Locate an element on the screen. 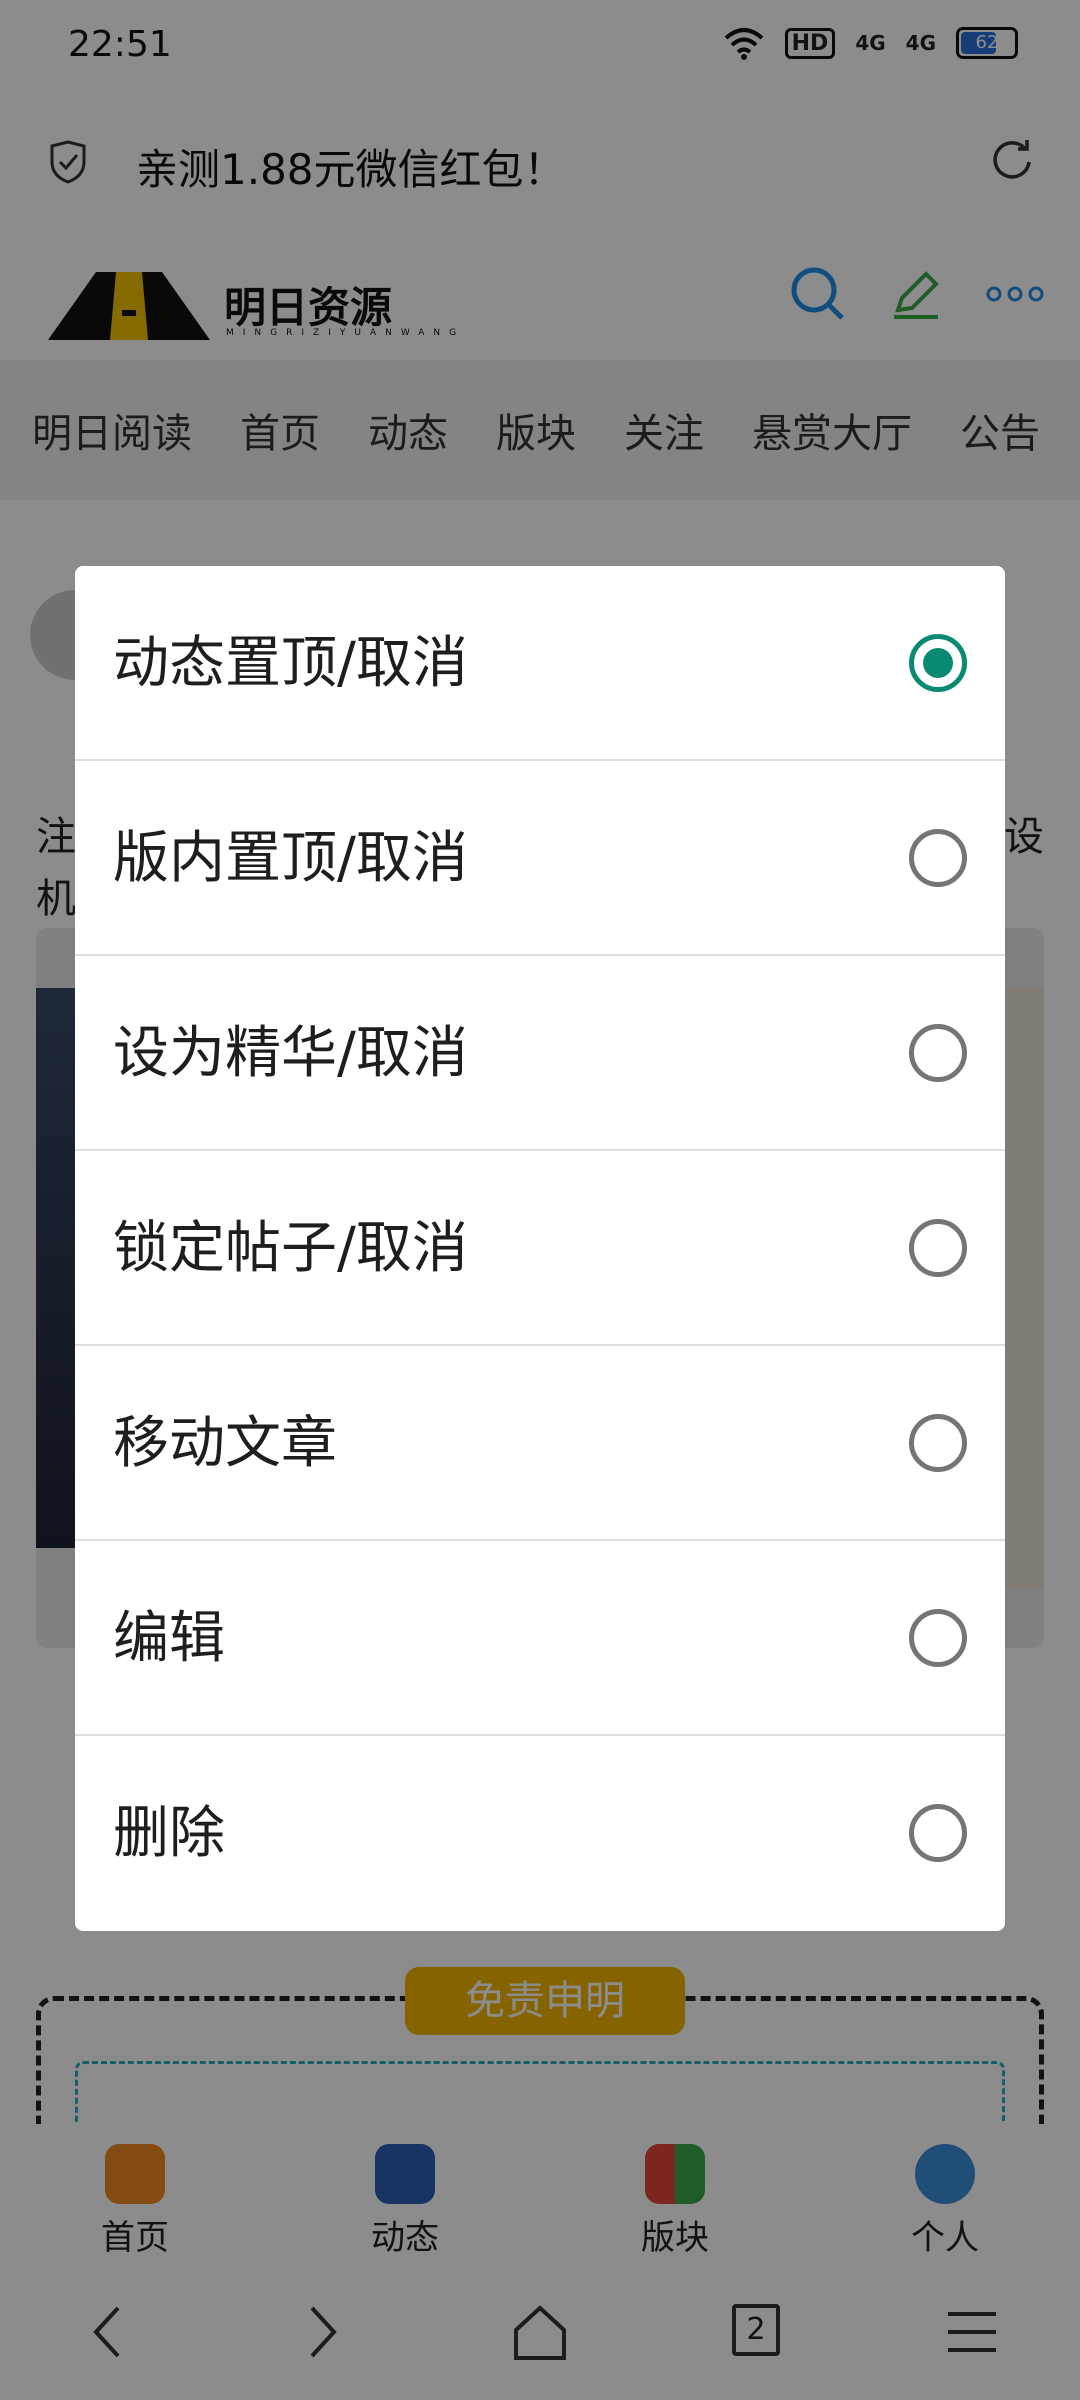 This screenshot has height=2400, width=1080. option-pin-feed: 动态置顶/取消 is located at coordinates (540, 663).